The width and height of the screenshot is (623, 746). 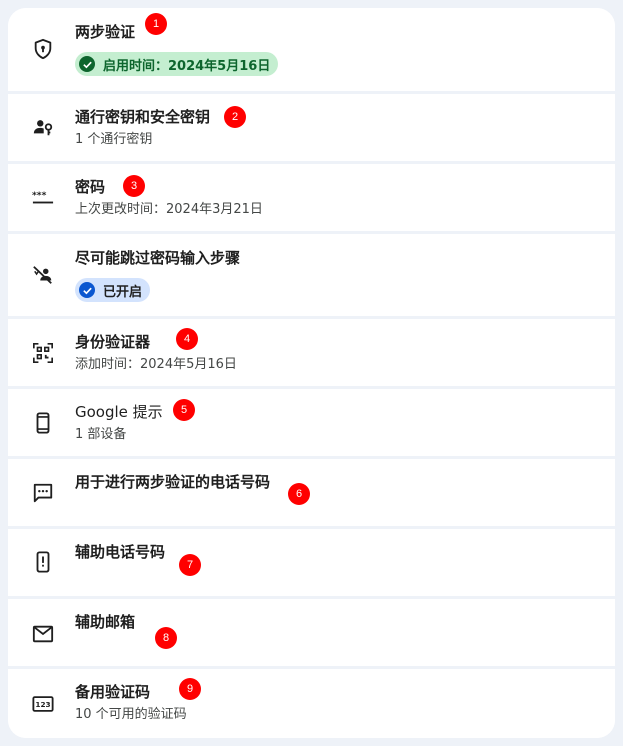 What do you see at coordinates (113, 692) in the screenshot?
I see `backup-codes-title: 备用验证码` at bounding box center [113, 692].